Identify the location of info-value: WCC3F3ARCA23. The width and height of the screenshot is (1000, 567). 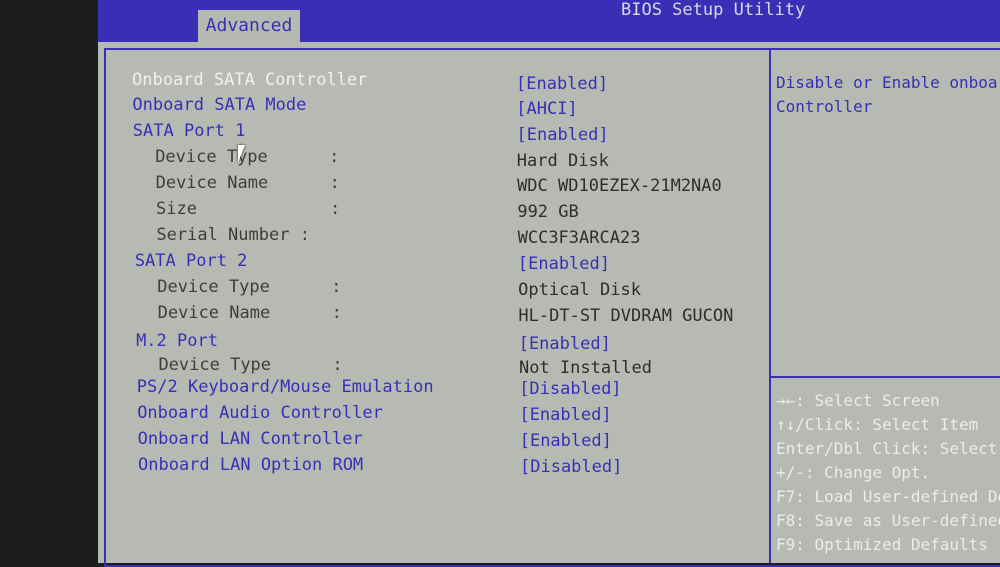
(579, 238).